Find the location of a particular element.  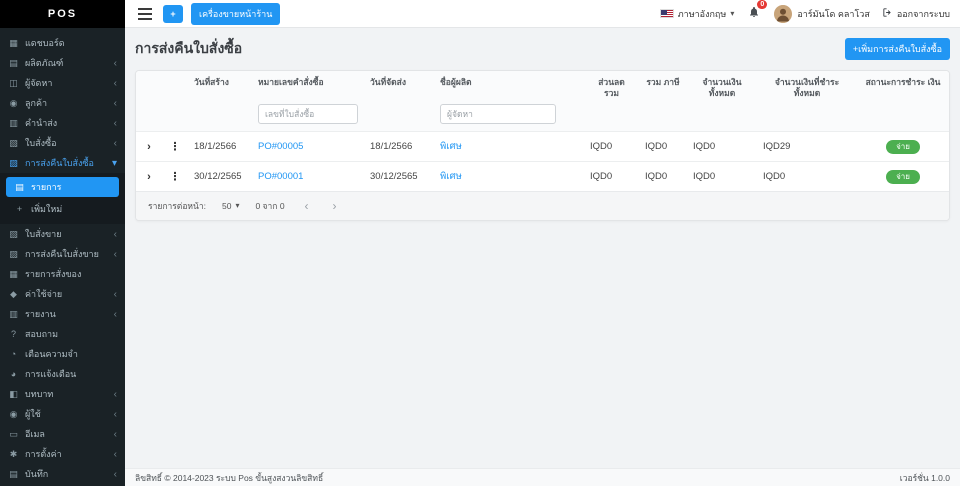

quick-add-button: + is located at coordinates (173, 13).